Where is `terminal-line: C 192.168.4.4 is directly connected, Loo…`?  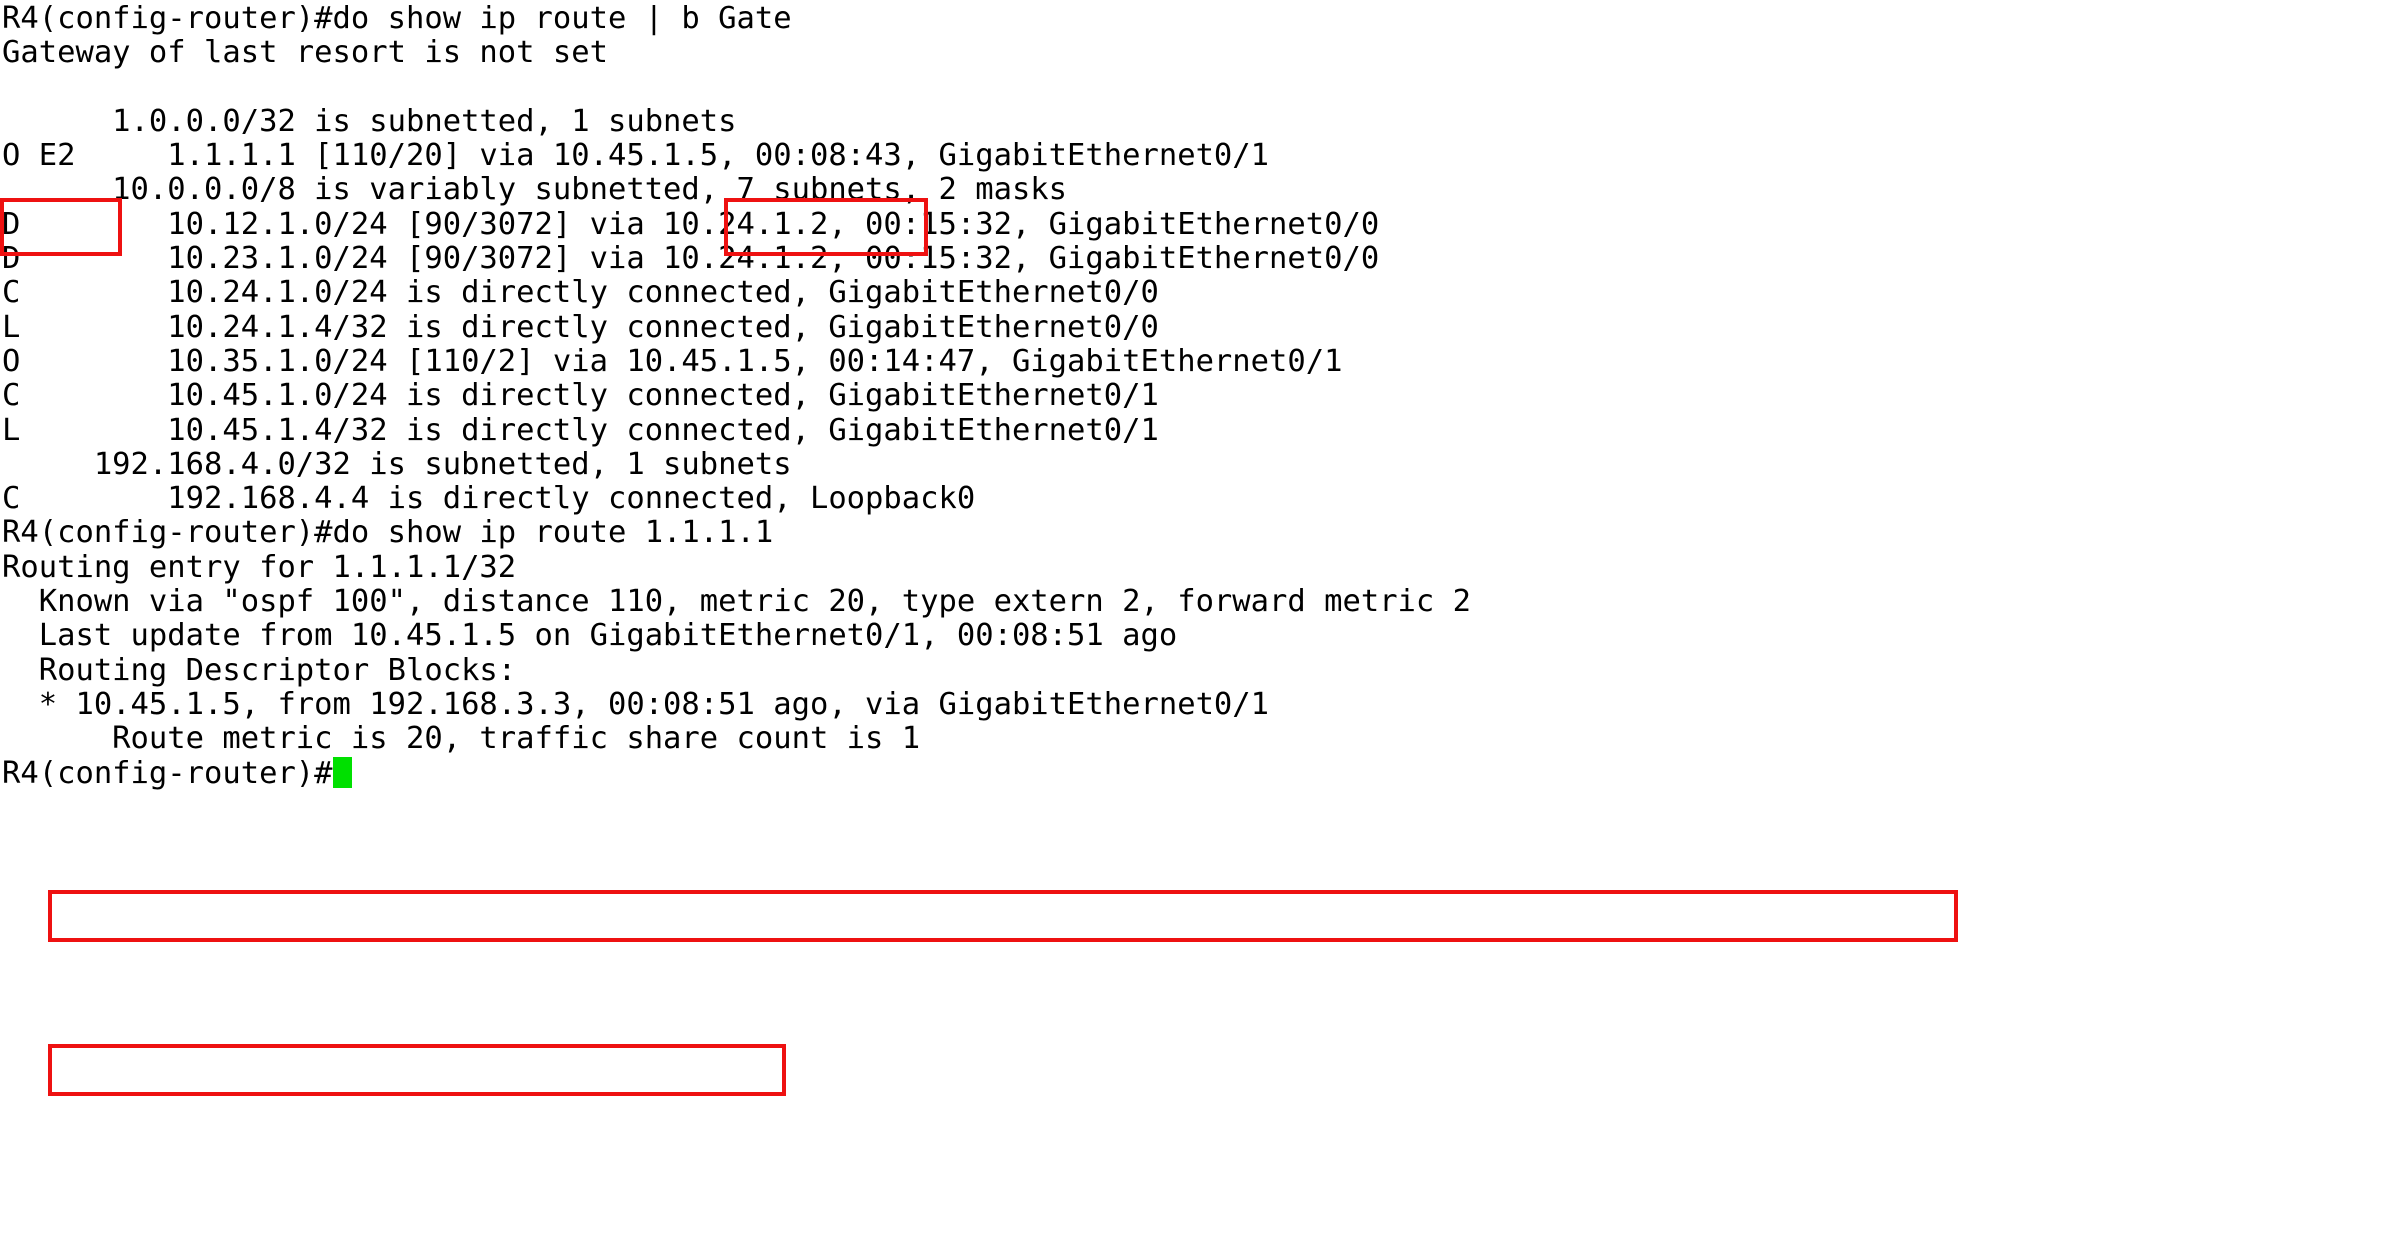 terminal-line: C 192.168.4.4 is directly connected, Loo… is located at coordinates (489, 499).